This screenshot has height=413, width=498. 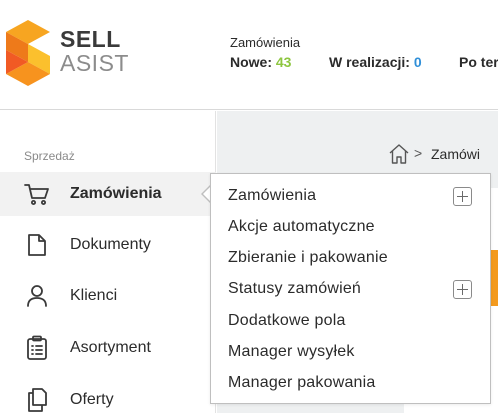 I want to click on add-status-plus-icon, so click(x=462, y=289).